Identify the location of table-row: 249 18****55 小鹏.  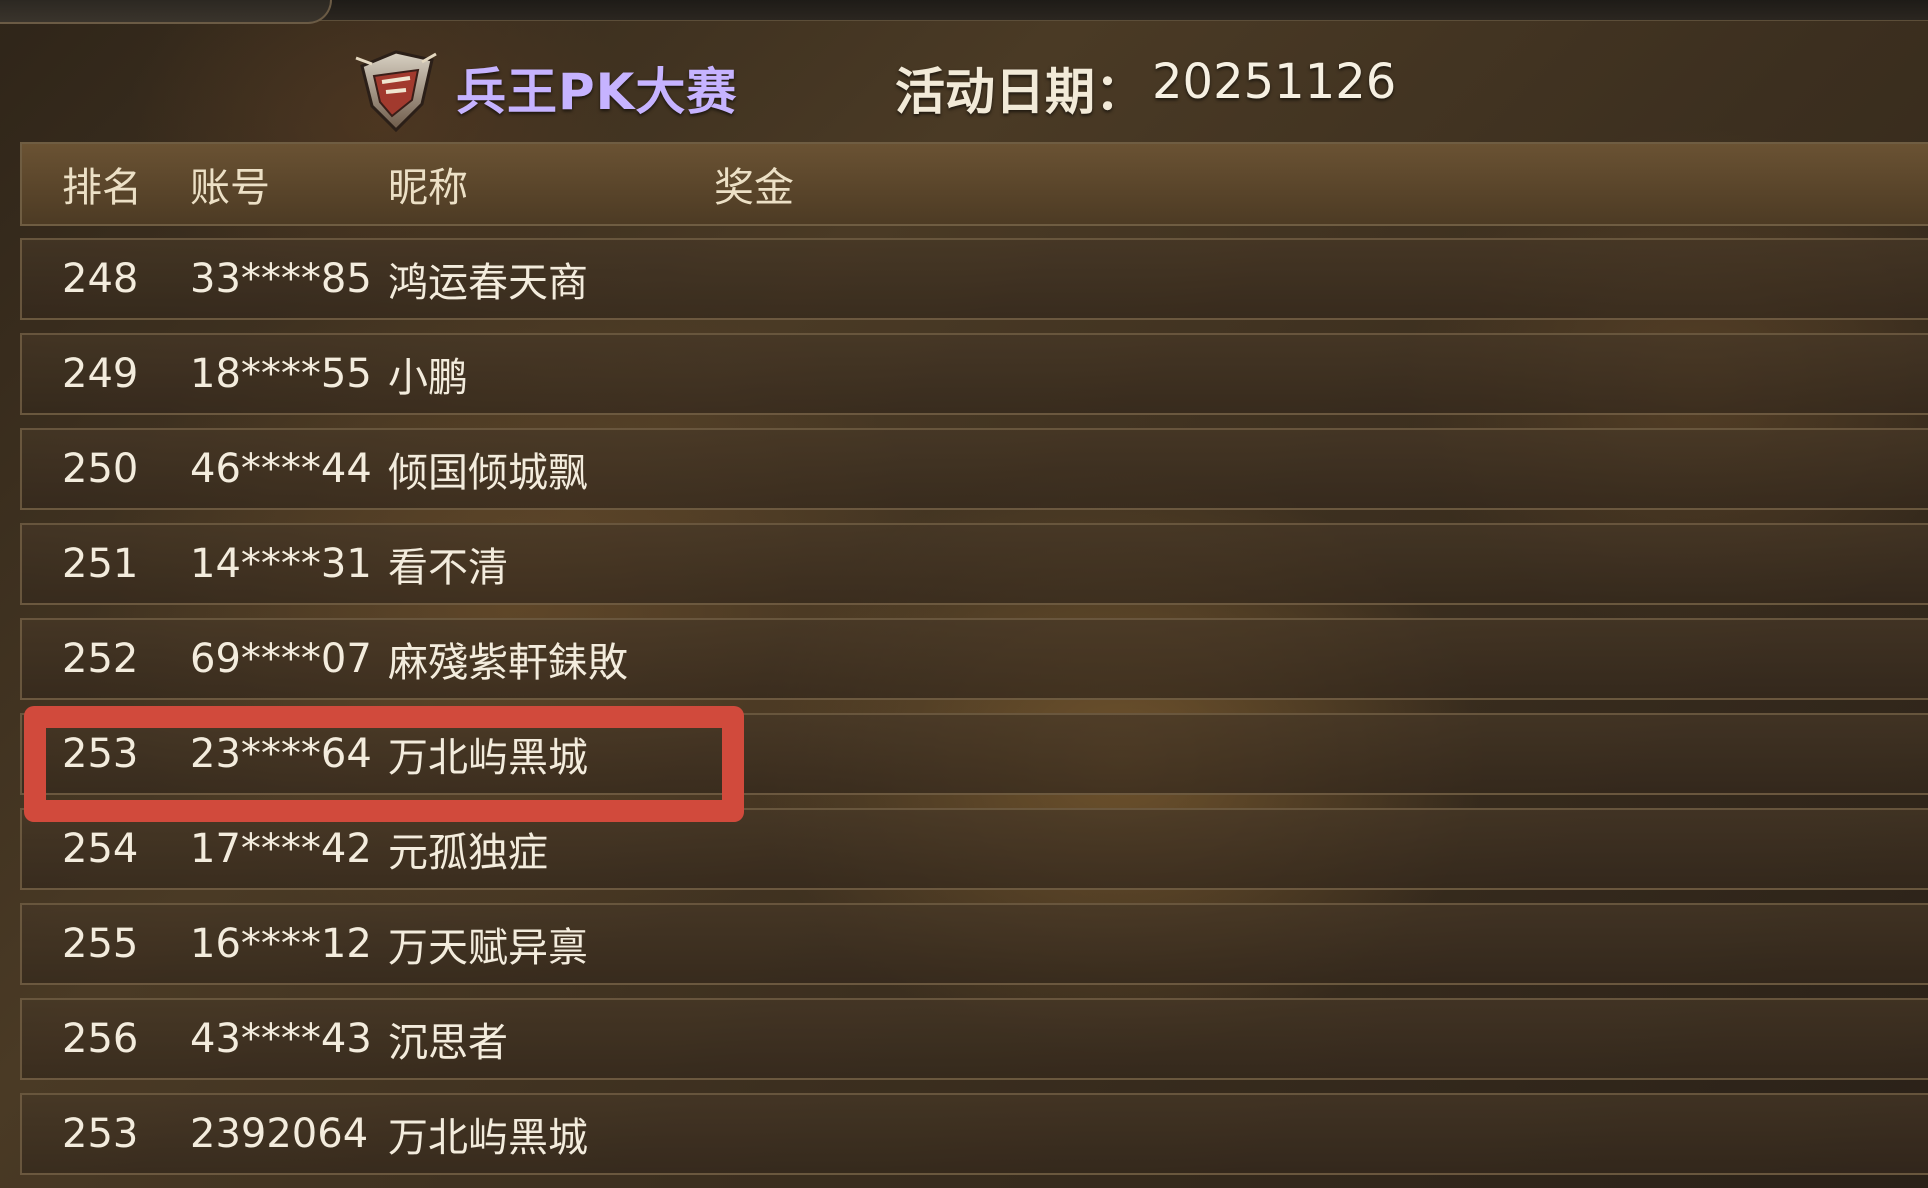
(974, 374).